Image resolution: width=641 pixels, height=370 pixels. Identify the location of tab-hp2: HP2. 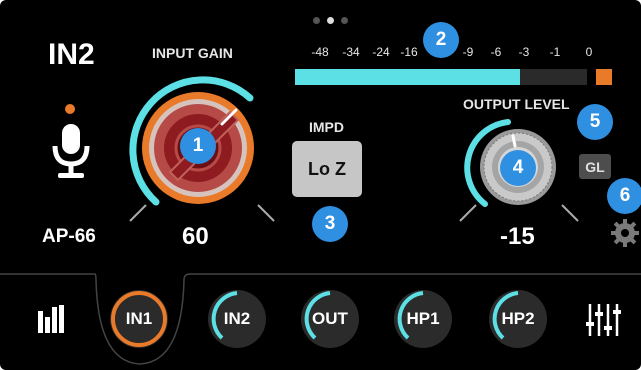
(518, 319).